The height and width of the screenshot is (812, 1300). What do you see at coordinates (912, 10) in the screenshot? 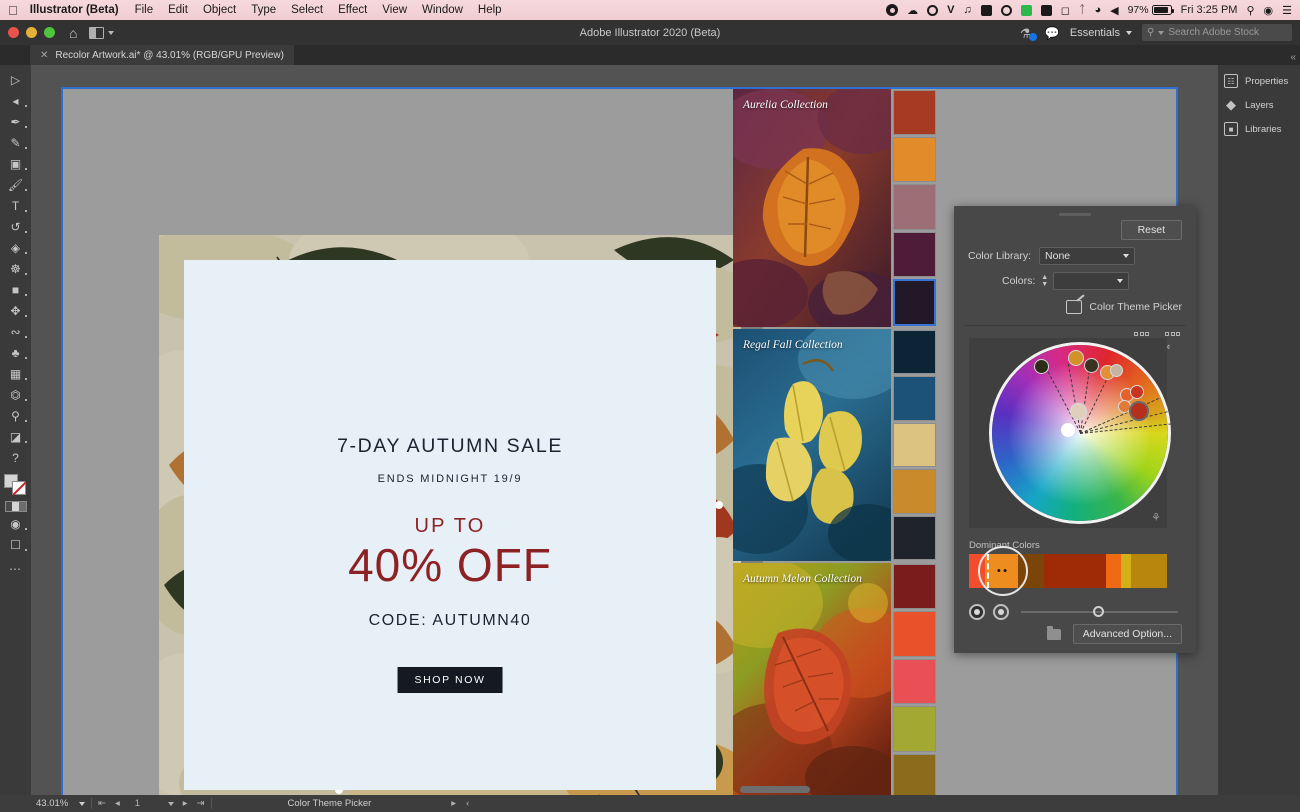
I see `dropbox-alert-icon: ☁` at bounding box center [912, 10].